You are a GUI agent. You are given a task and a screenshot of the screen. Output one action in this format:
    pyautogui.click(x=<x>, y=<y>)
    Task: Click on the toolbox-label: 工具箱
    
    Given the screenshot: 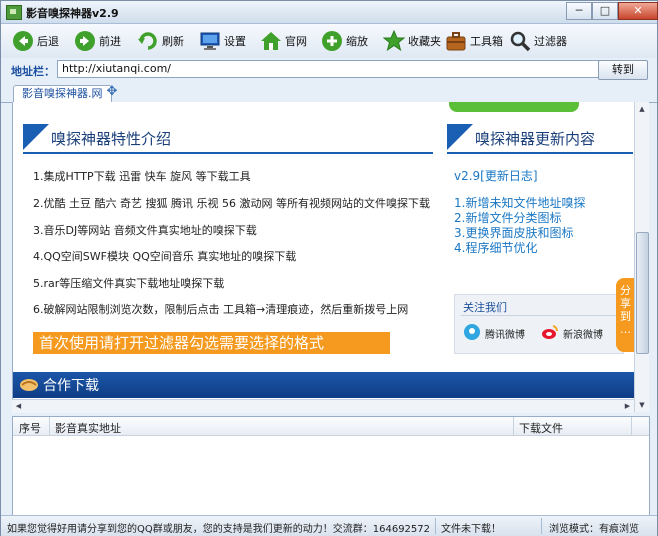 What is the action you would take?
    pyautogui.click(x=486, y=41)
    